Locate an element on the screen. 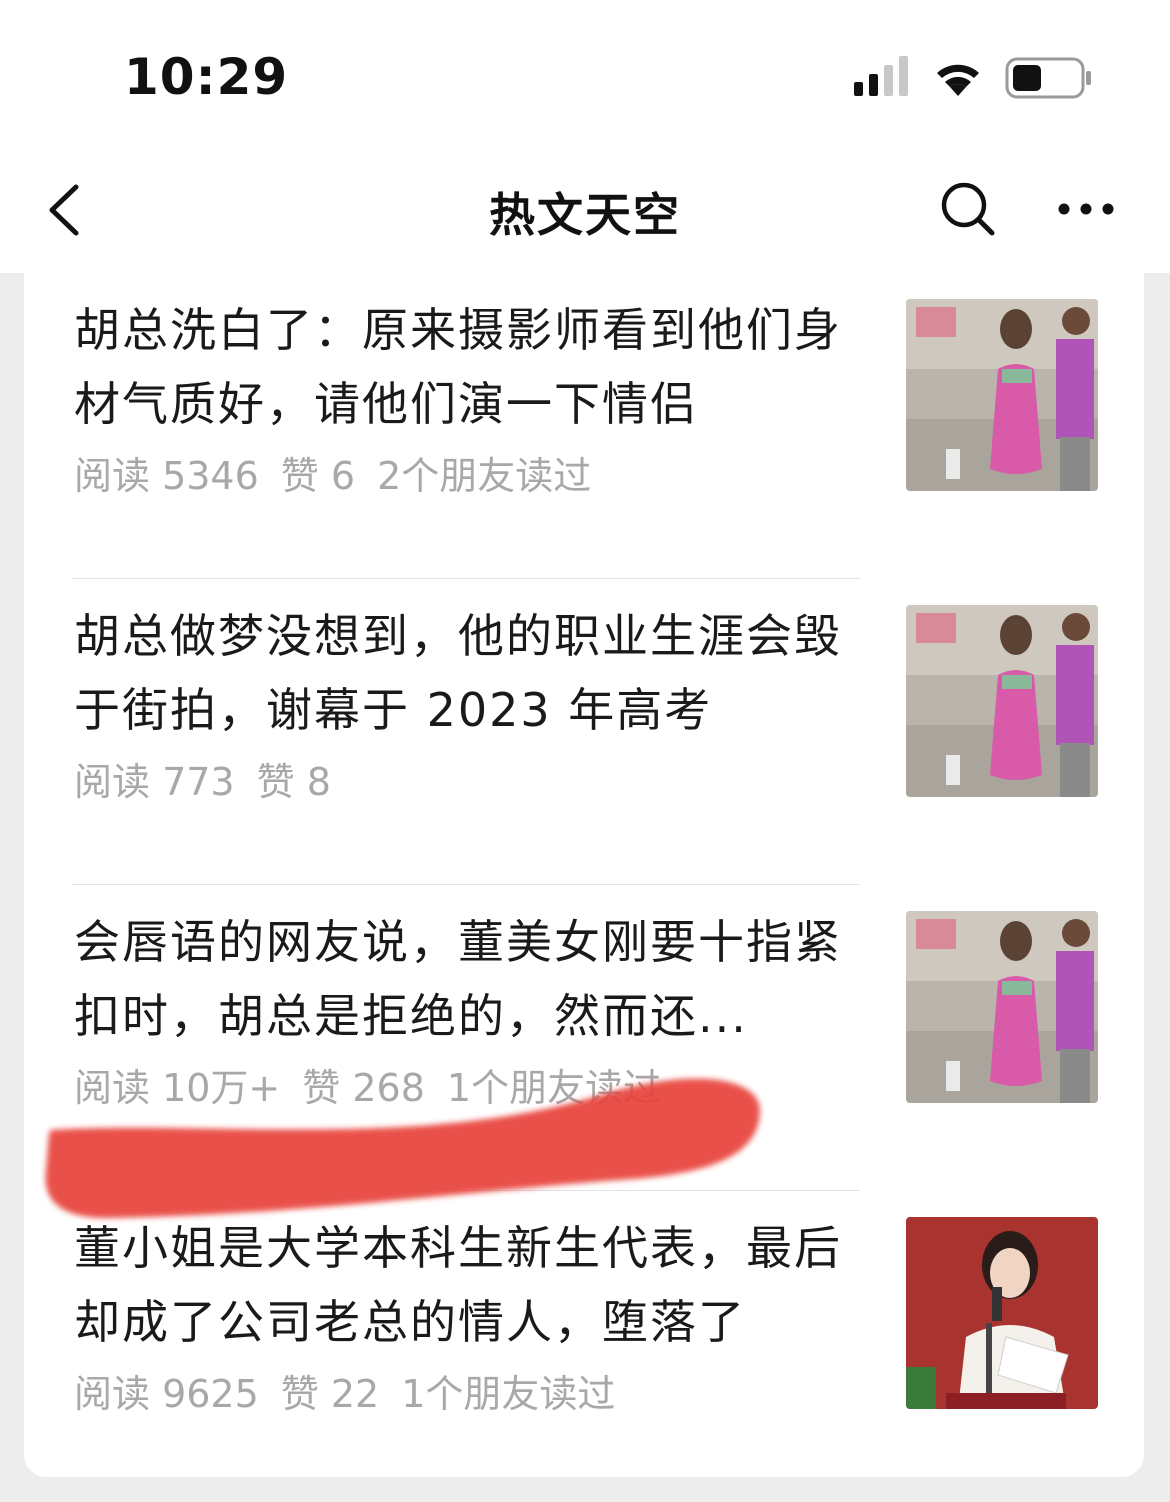  status-icons is located at coordinates (974, 79).